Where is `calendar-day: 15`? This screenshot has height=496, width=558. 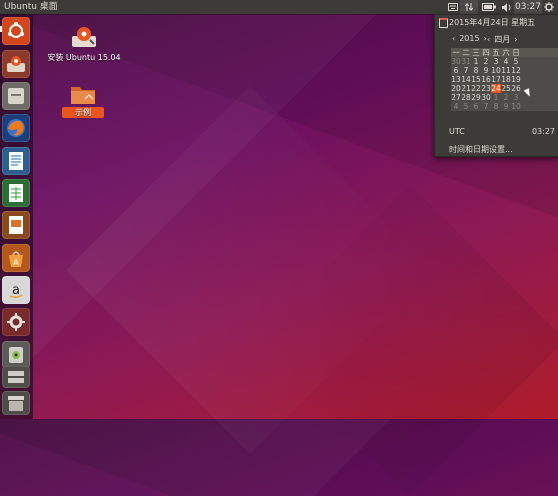
calendar-day: 15 is located at coordinates (476, 79).